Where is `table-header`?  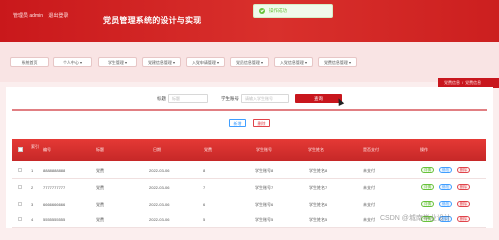 table-header is located at coordinates (249, 150).